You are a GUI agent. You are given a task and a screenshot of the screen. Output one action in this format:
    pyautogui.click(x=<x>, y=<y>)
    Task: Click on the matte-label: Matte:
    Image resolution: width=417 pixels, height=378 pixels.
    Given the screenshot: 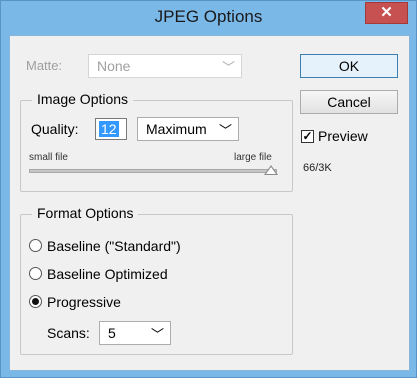 What is the action you would take?
    pyautogui.click(x=44, y=65)
    